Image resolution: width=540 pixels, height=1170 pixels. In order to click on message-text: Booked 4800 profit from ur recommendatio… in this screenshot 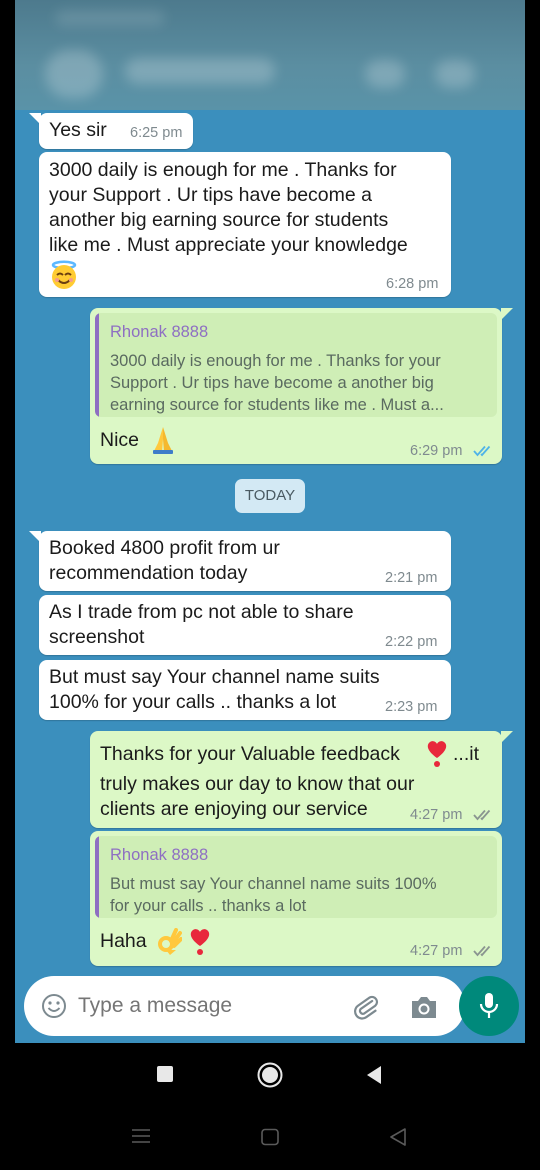, I will do `click(164, 560)`.